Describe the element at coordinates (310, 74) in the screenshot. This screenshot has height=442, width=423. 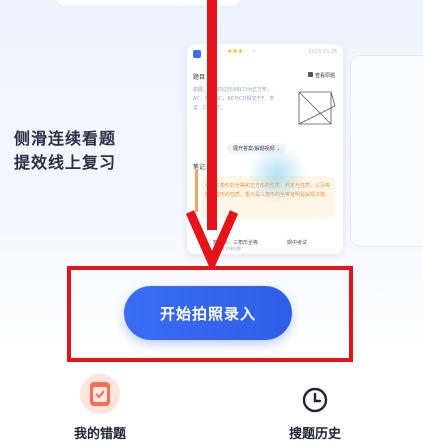
I see `library-icon` at that location.